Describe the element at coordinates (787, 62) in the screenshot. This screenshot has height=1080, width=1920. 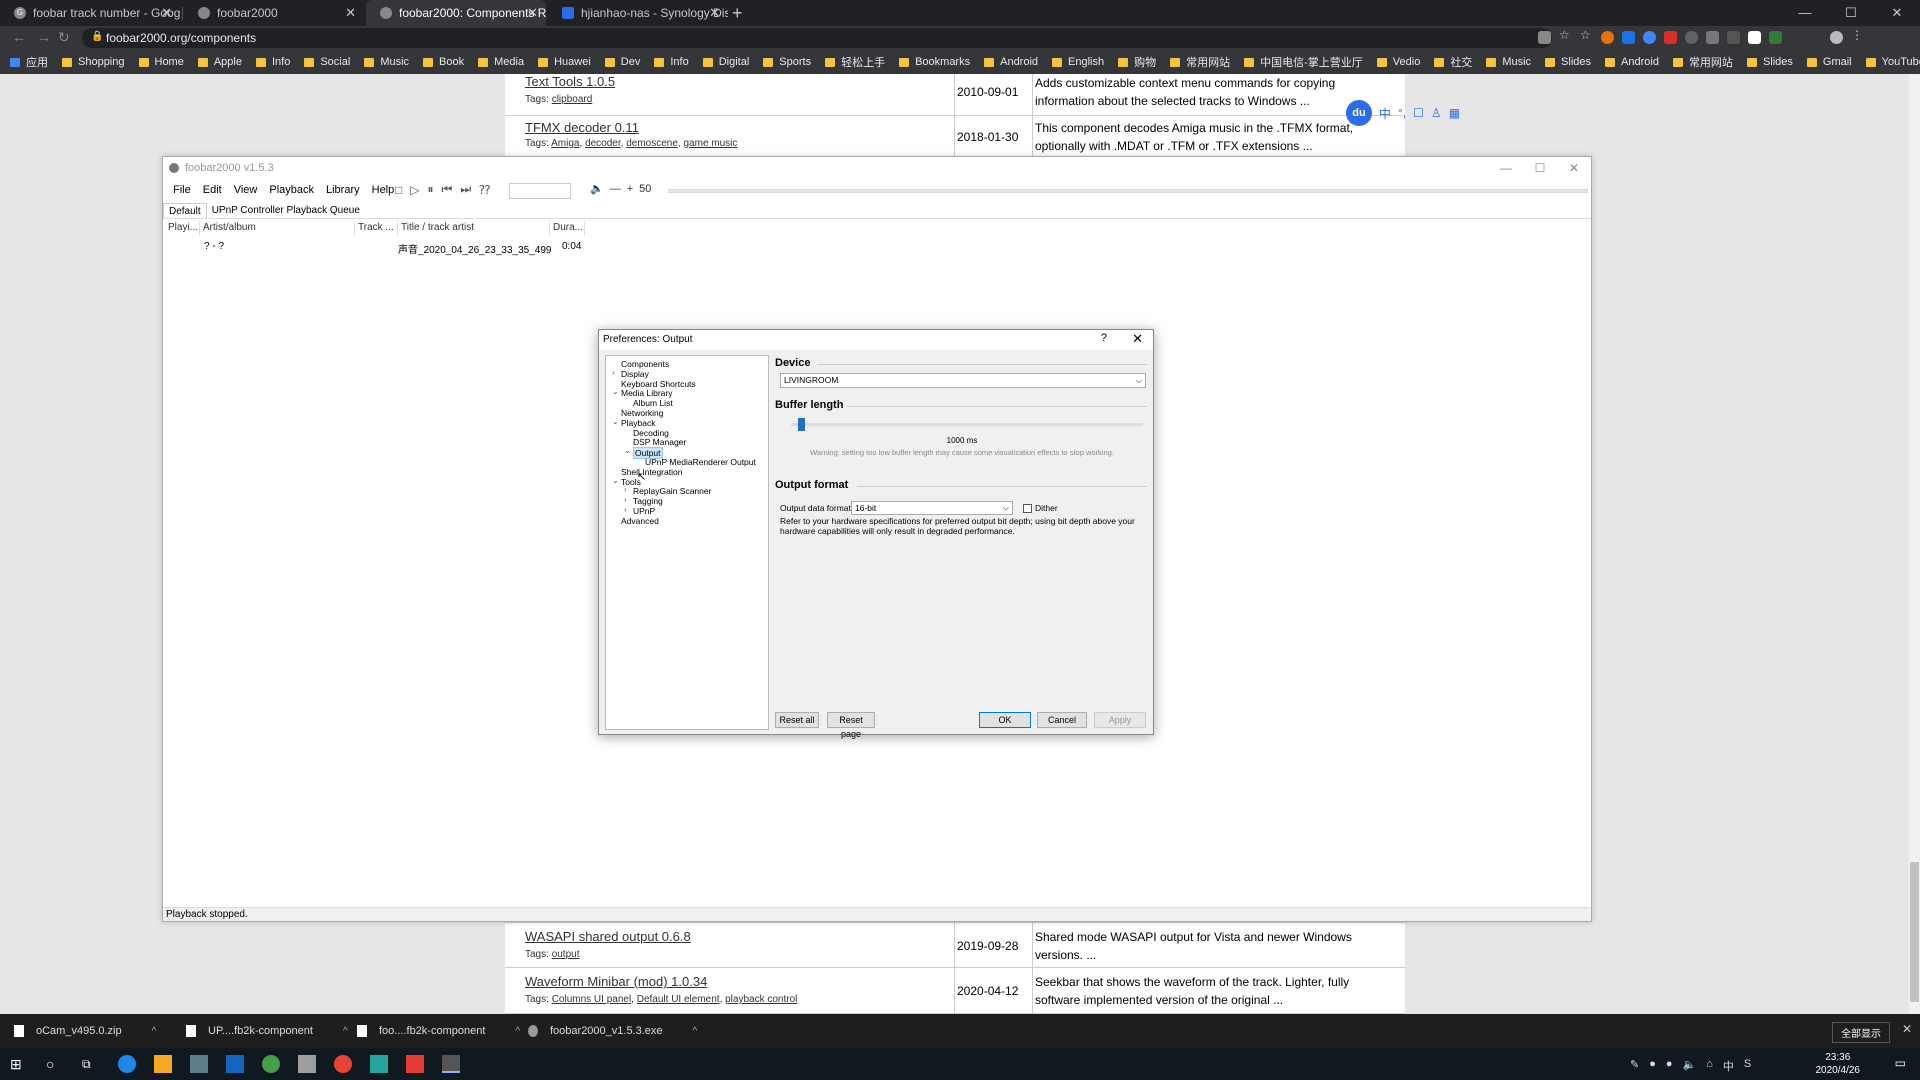
I see `bookmark-item: Sports` at that location.